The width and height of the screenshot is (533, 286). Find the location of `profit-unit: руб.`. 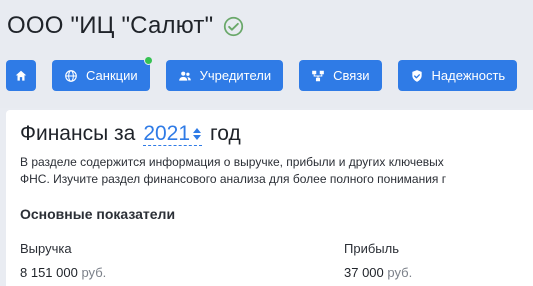

profit-unit: руб. is located at coordinates (400, 272).